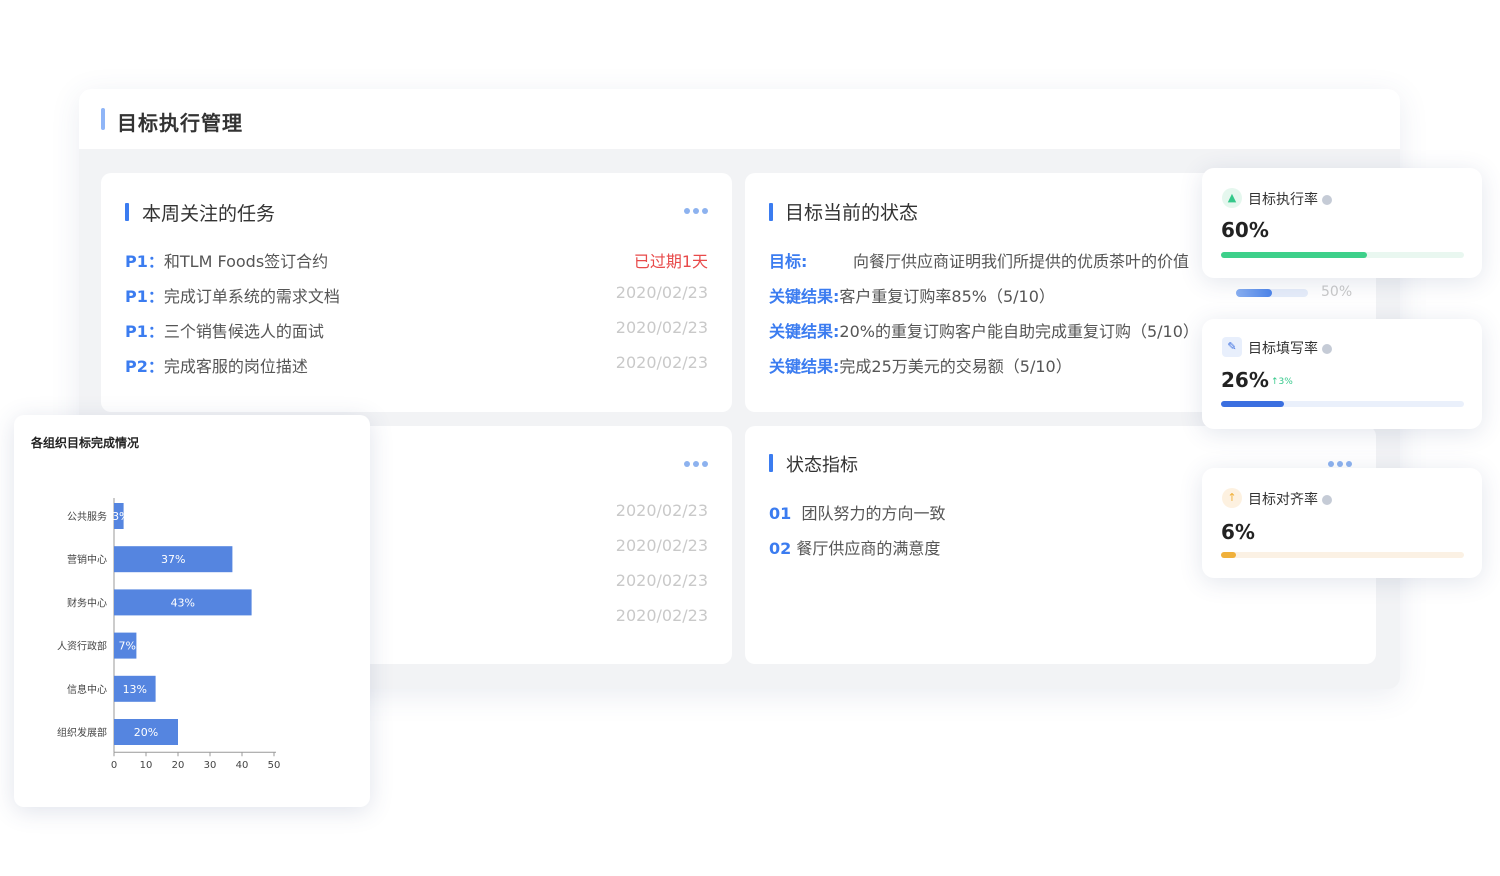 This screenshot has width=1500, height=876. What do you see at coordinates (135, 689) in the screenshot?
I see `value-label: 13%` at bounding box center [135, 689].